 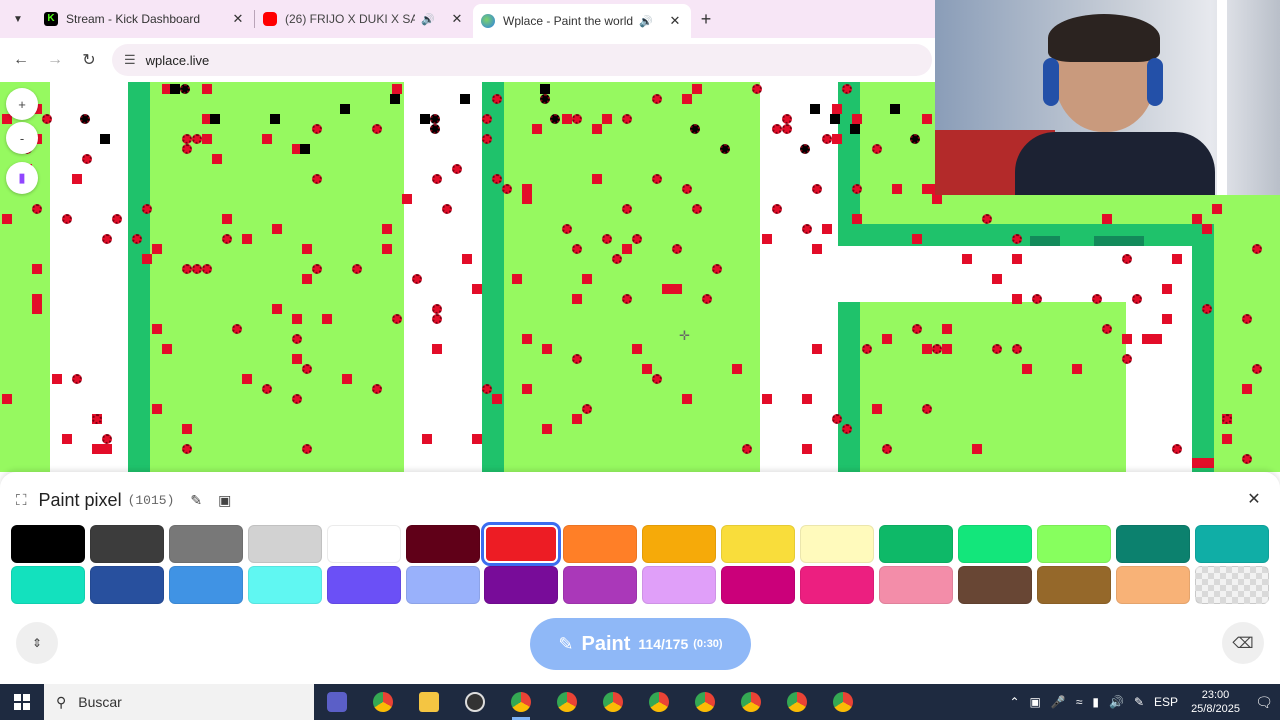 I want to click on url-field: ☰ wplace.live, so click(x=522, y=60).